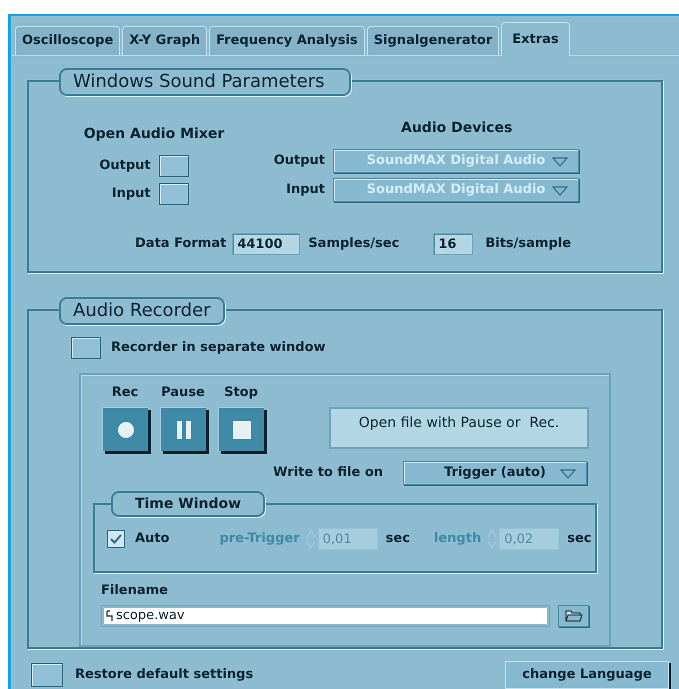 The image size is (679, 689). What do you see at coordinates (458, 539) in the screenshot?
I see `field-label: length` at bounding box center [458, 539].